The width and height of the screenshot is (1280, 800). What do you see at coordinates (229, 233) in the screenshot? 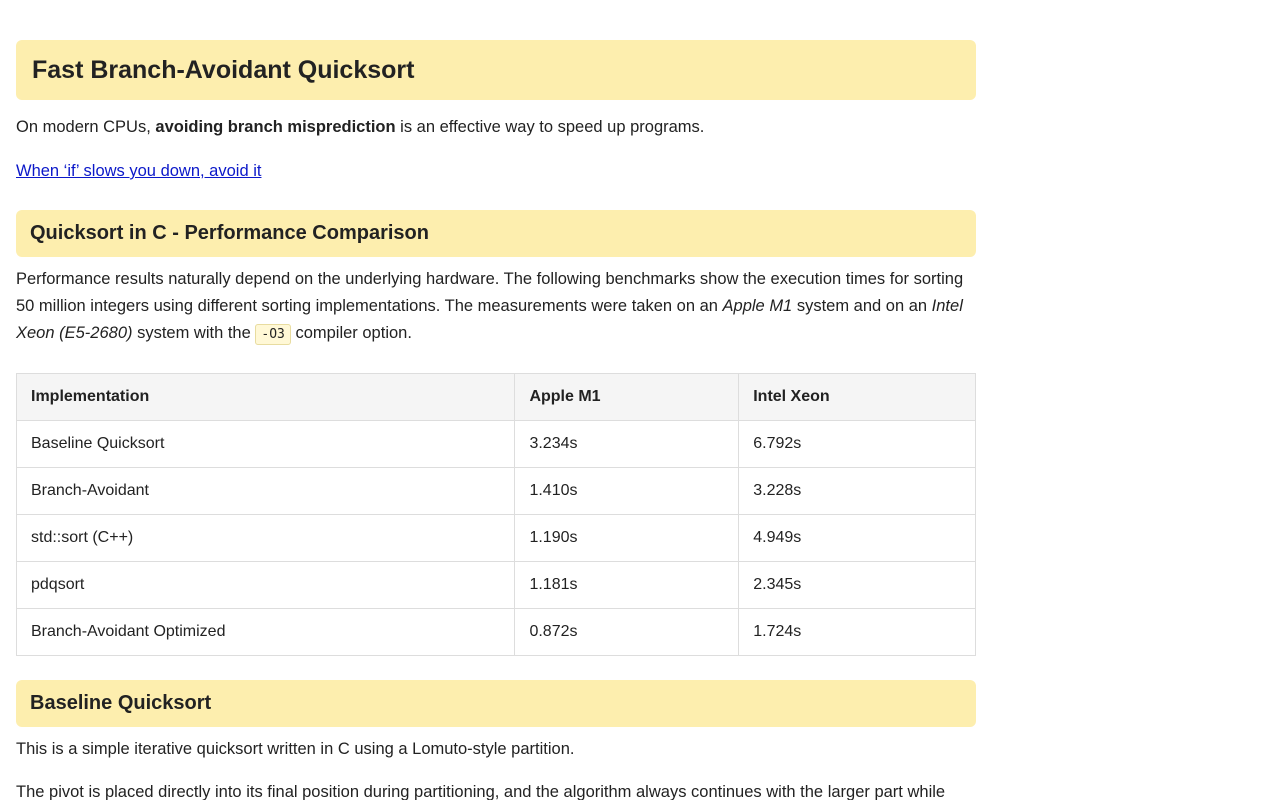
I see `section-title-performance: Quicksort in C - Performance Comparison` at bounding box center [229, 233].